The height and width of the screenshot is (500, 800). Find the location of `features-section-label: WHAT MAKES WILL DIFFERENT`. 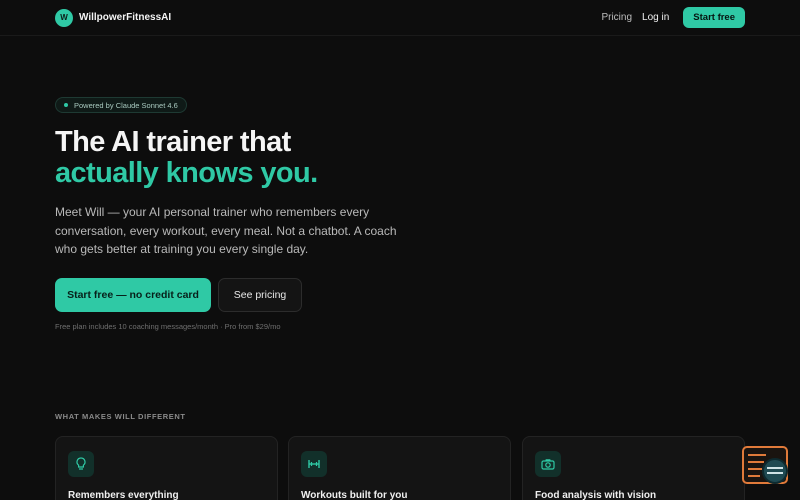

features-section-label: WHAT MAKES WILL DIFFERENT is located at coordinates (120, 416).